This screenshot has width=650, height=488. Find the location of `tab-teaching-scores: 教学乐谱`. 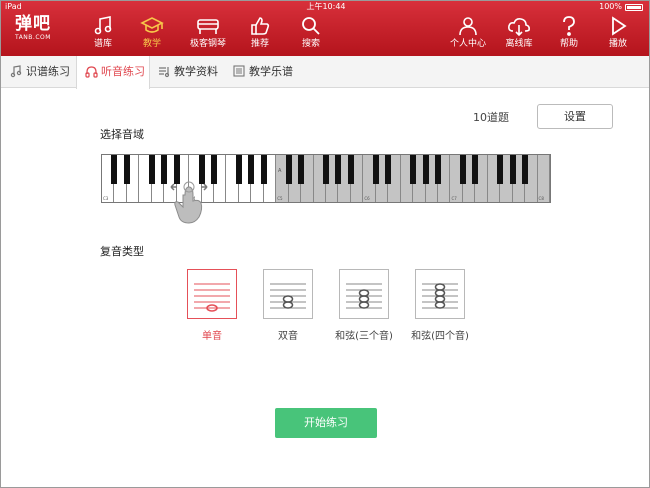

tab-teaching-scores: 教学乐谱 is located at coordinates (268, 72).